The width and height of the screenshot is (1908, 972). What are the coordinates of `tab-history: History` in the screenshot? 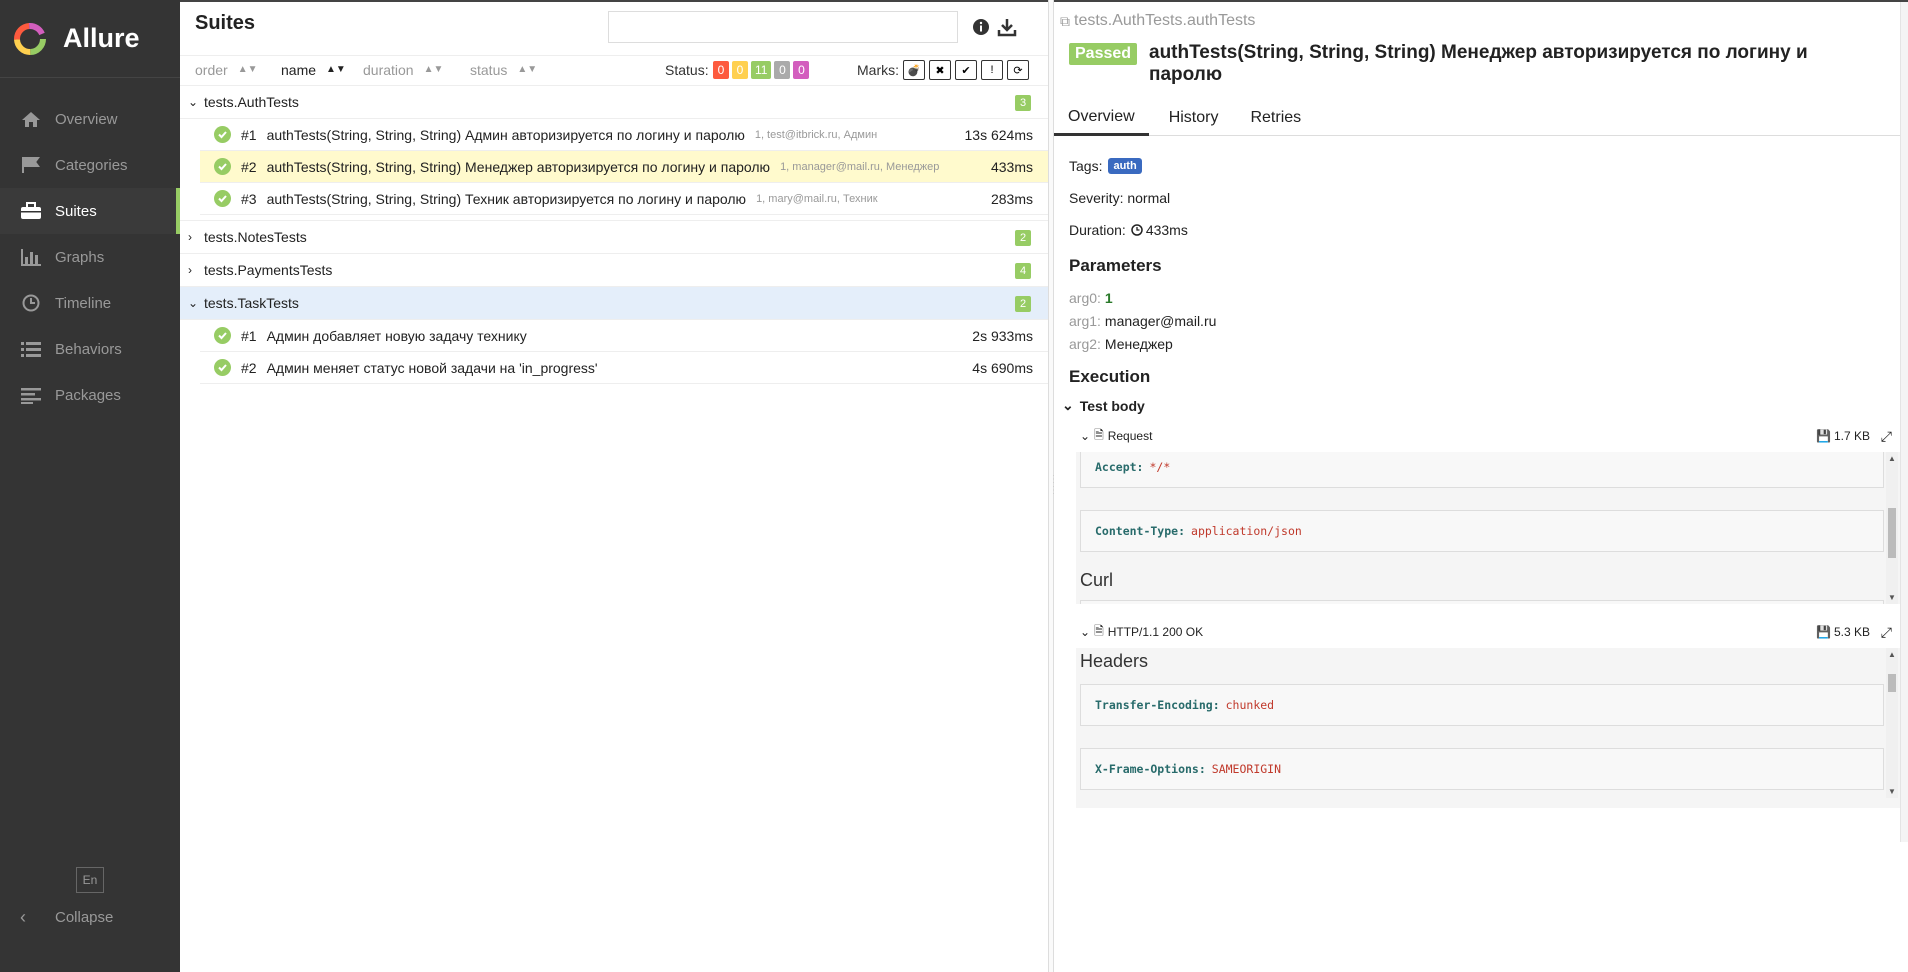 It's located at (1194, 118).